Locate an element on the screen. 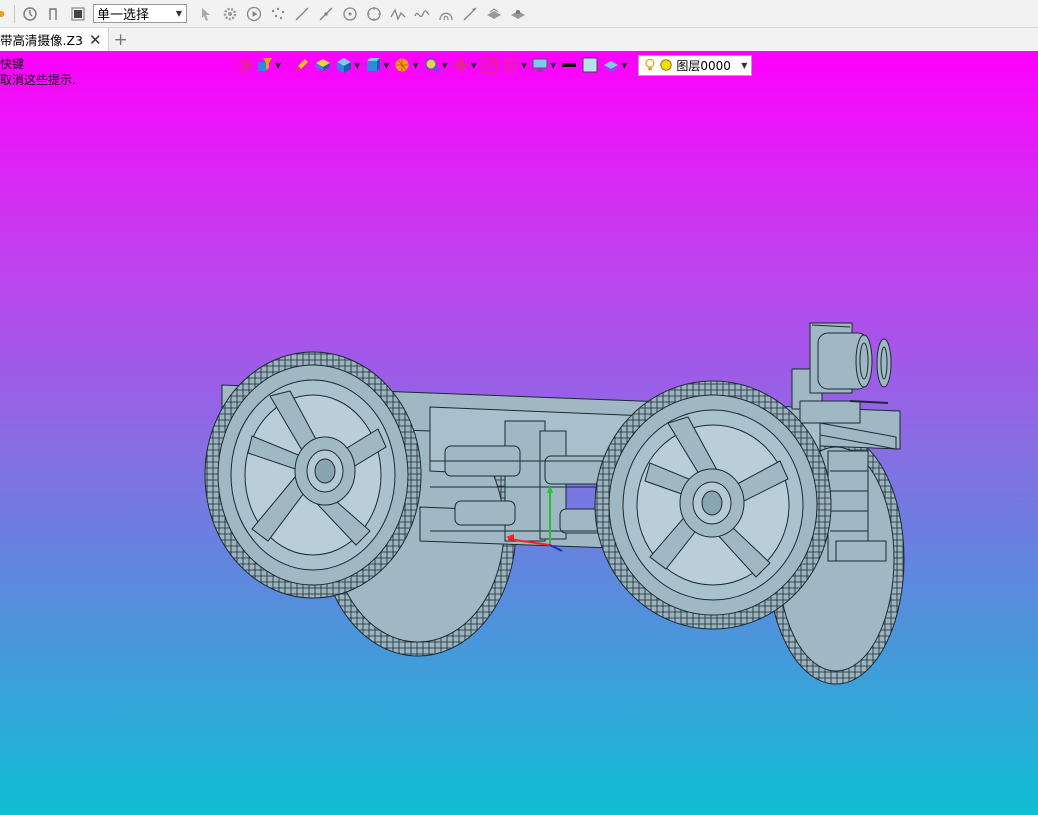  document-tab-bar: 带高清摄像.Z3 ✕ + is located at coordinates (519, 39).